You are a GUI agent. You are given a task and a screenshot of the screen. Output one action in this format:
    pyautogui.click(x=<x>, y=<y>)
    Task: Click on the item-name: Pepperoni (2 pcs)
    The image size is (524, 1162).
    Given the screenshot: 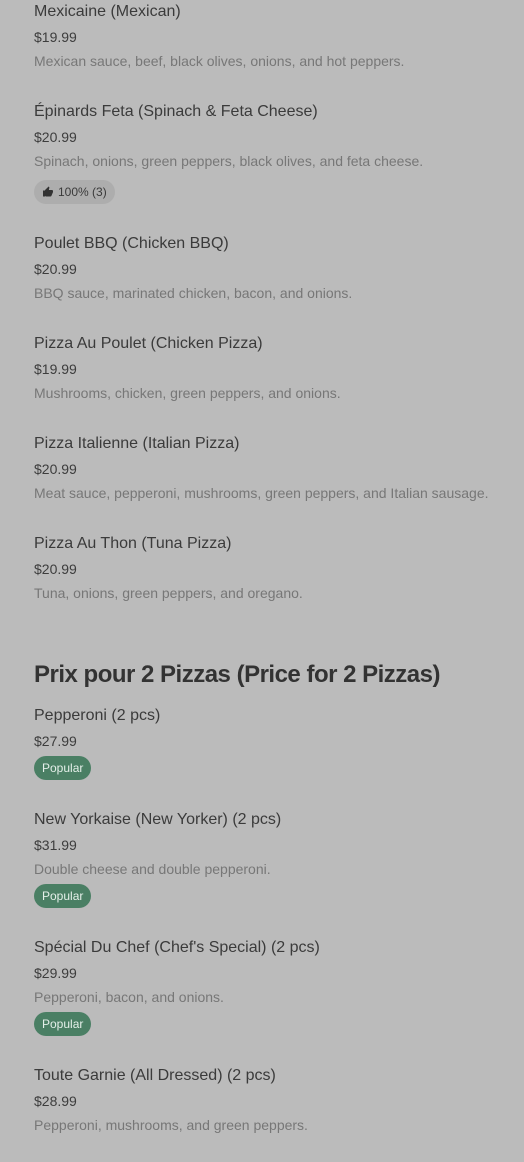 What is the action you would take?
    pyautogui.click(x=97, y=715)
    